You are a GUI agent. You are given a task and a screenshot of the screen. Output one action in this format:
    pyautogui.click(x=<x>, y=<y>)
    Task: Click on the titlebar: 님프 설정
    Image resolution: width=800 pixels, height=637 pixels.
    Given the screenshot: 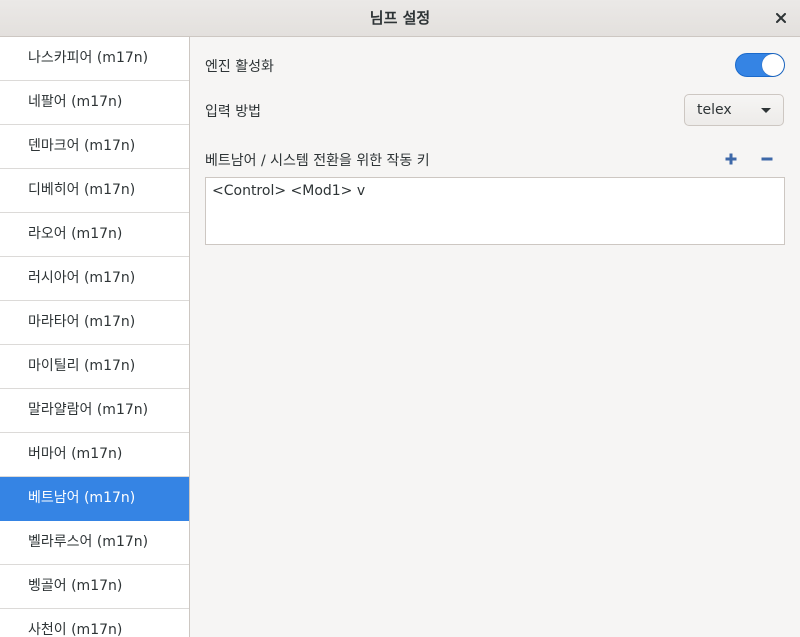 What is the action you would take?
    pyautogui.click(x=400, y=18)
    